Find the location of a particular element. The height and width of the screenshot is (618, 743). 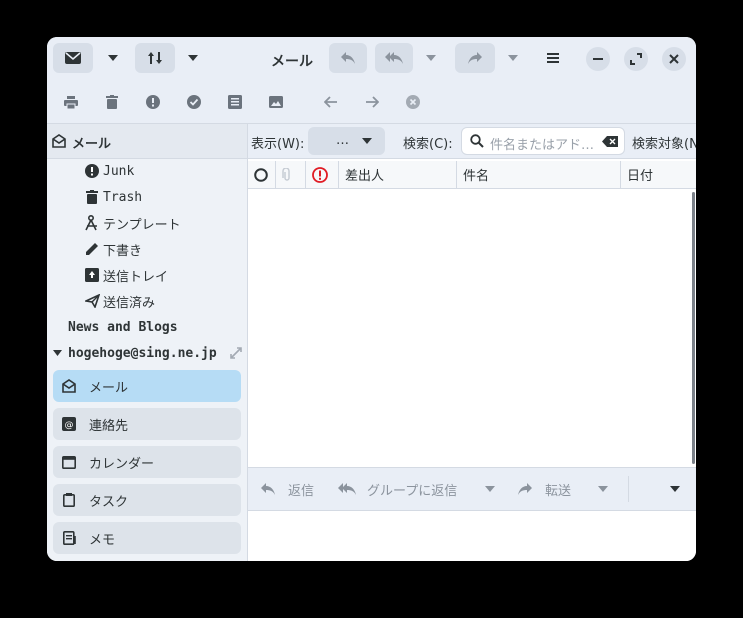

preview-forward-button: 転送 is located at coordinates (544, 489).